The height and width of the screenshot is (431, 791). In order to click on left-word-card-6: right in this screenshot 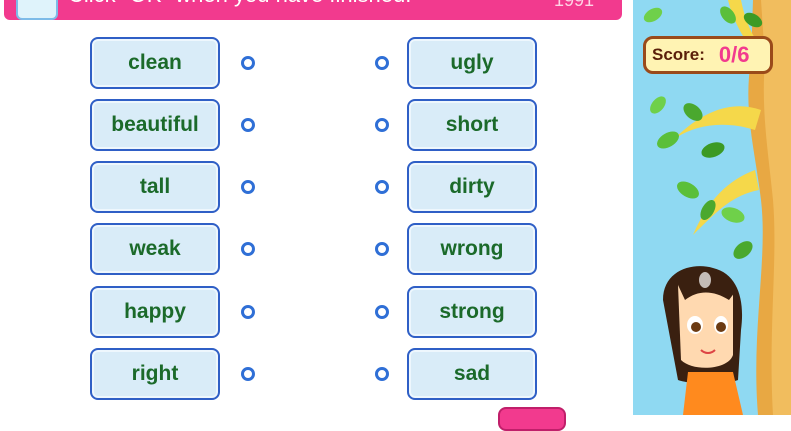, I will do `click(155, 374)`.